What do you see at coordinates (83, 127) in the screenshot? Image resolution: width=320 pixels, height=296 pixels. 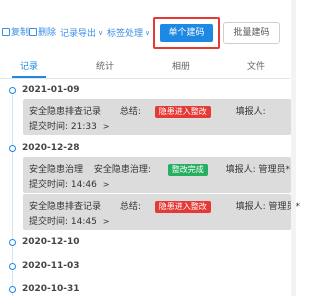 I see `time-value: 21:33` at bounding box center [83, 127].